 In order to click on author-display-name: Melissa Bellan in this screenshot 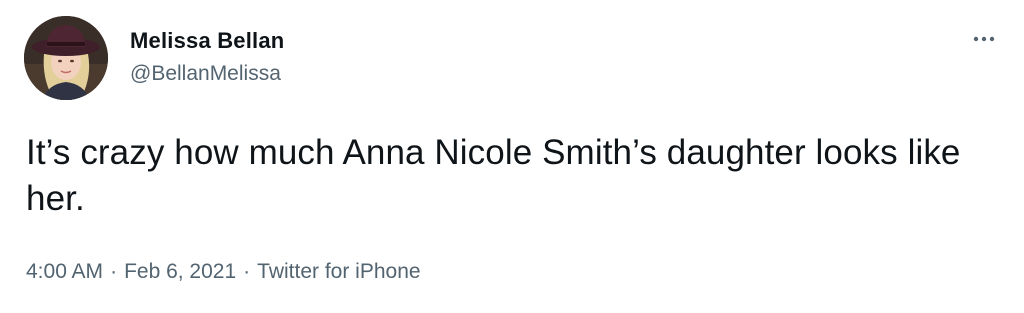, I will do `click(207, 41)`.